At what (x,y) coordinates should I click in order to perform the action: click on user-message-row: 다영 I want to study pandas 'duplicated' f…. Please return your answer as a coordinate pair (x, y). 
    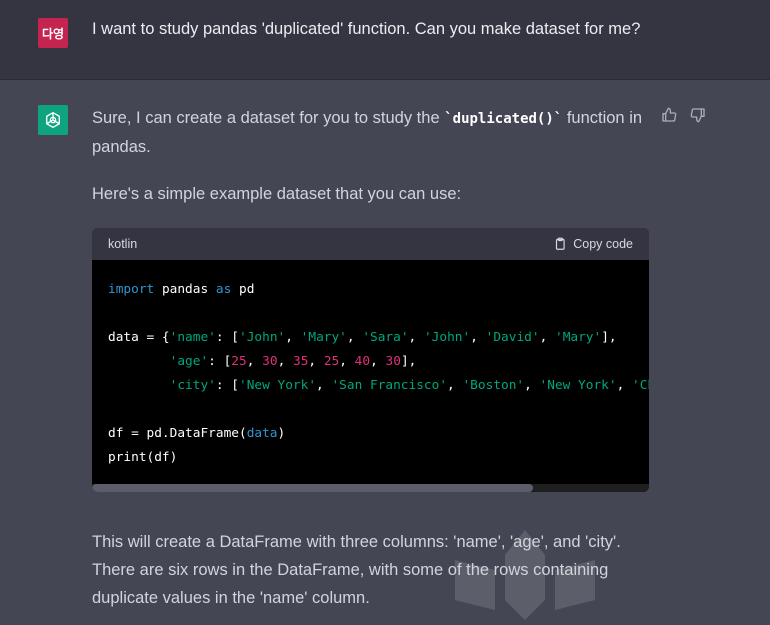
    Looking at the image, I should click on (385, 40).